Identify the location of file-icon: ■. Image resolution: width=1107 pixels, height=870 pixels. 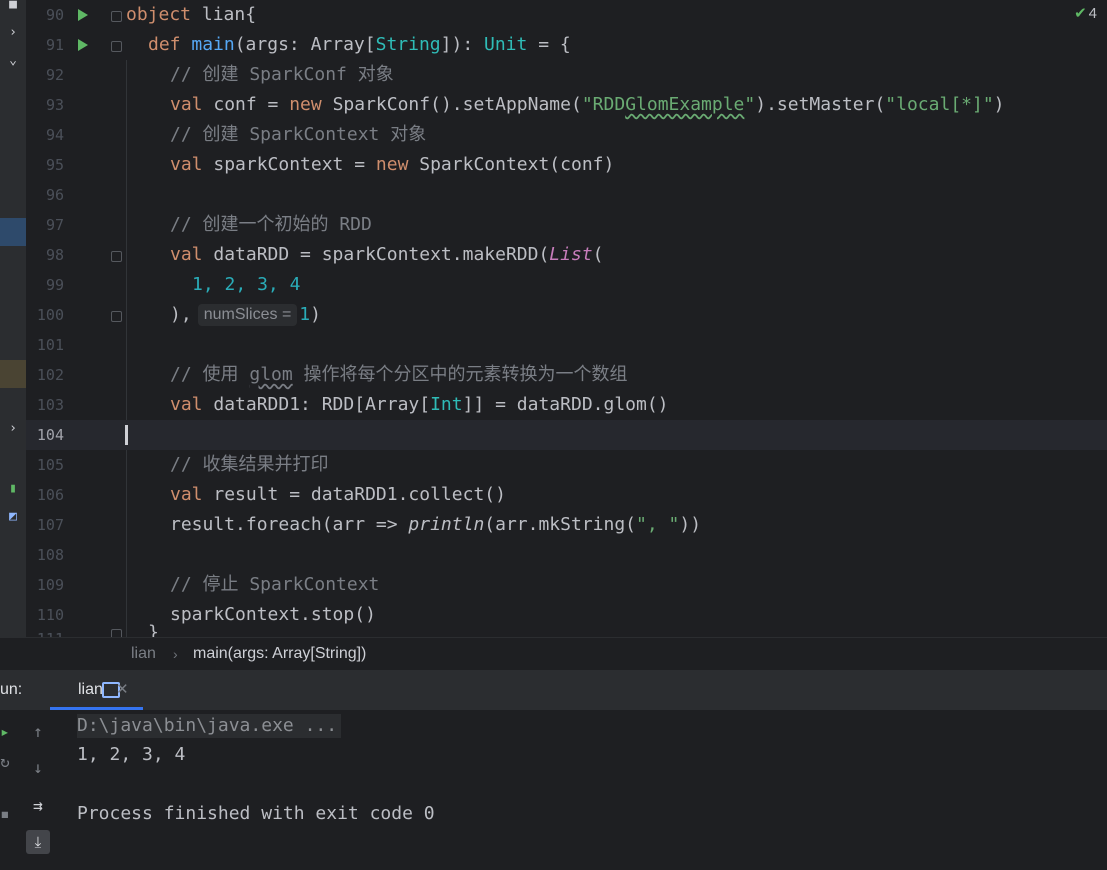
(13, 7).